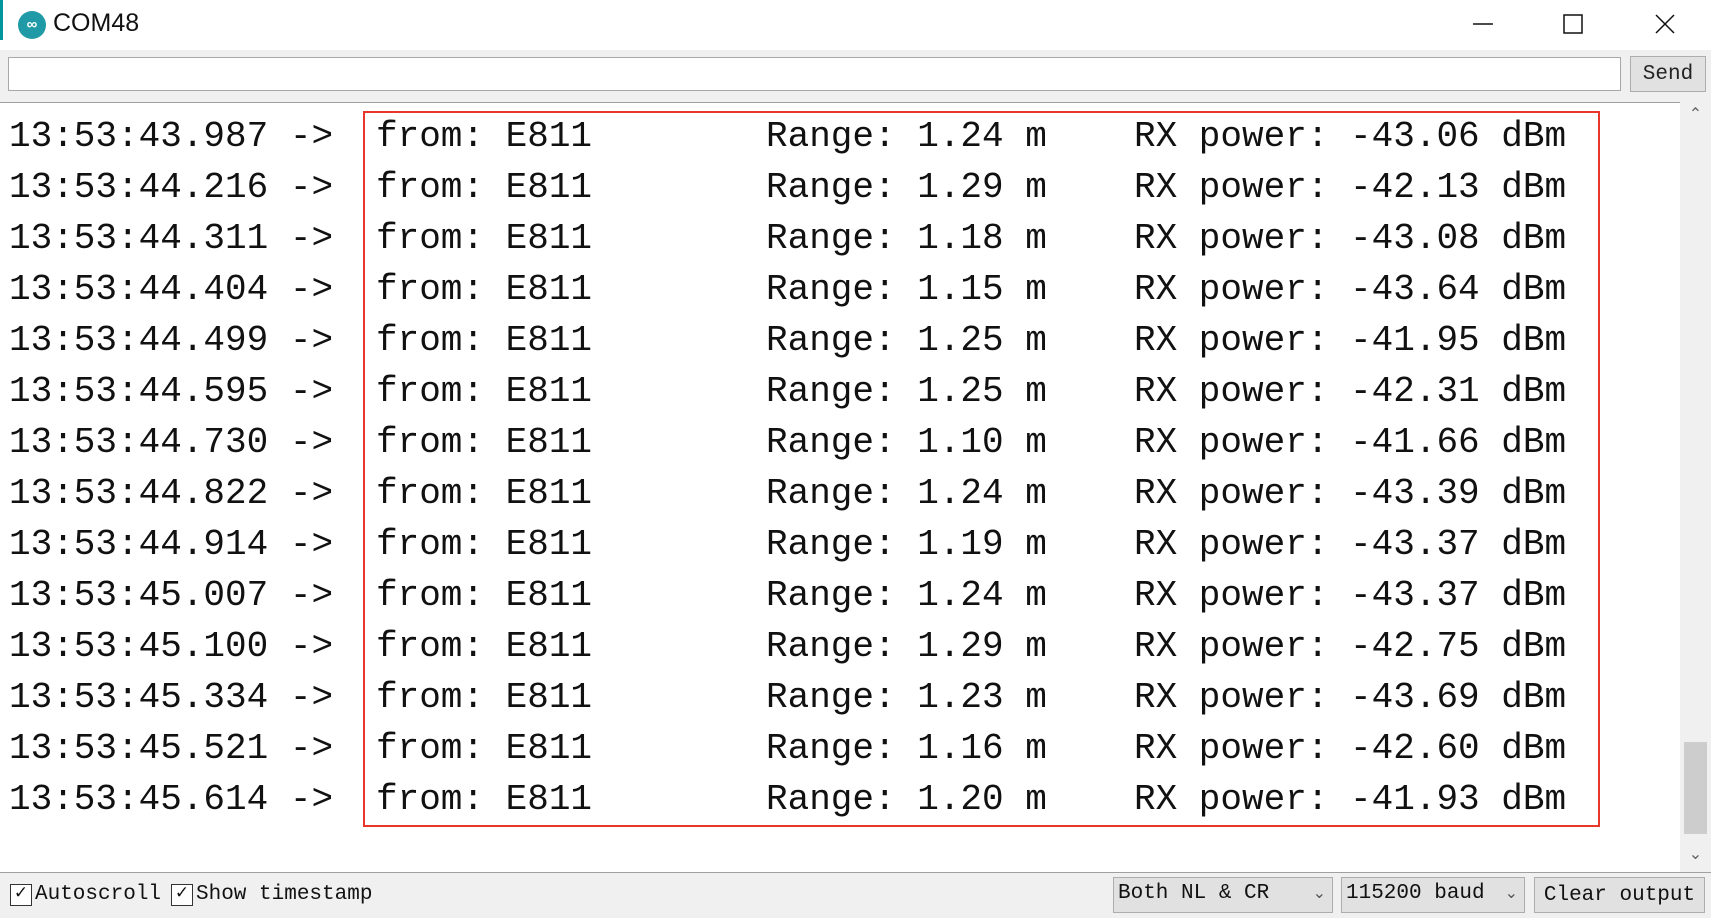 Image resolution: width=1711 pixels, height=918 pixels. Describe the element at coordinates (171, 748) in the screenshot. I see `row-timestamp: 13:53:45.521 ->` at that location.